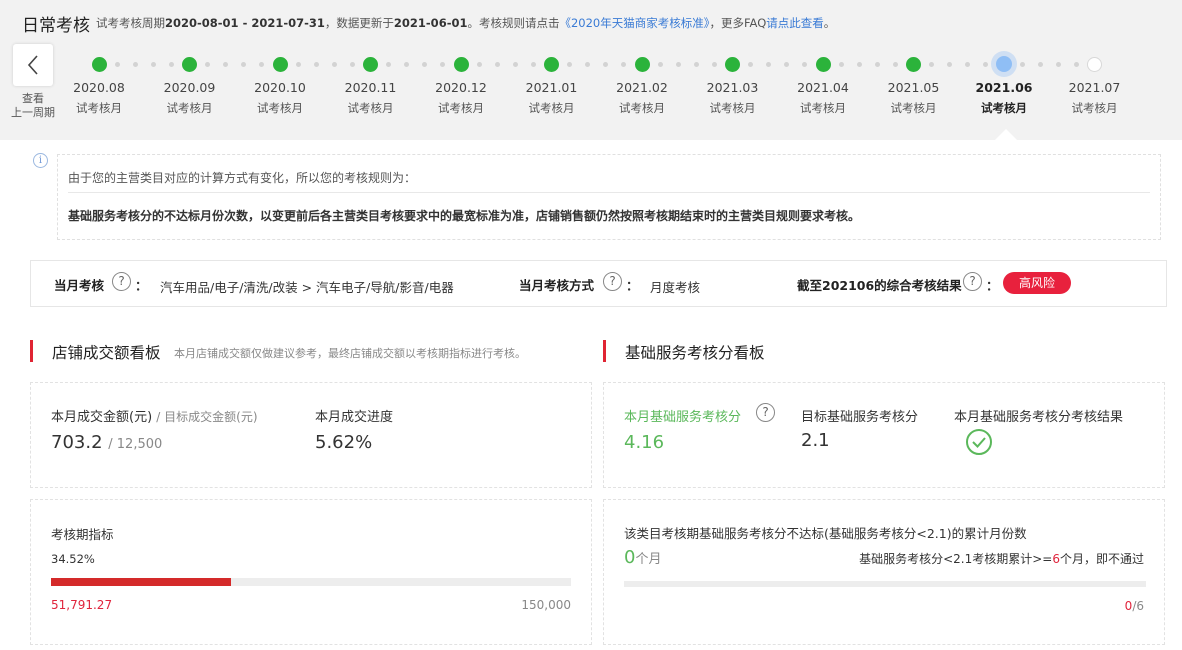  What do you see at coordinates (885, 584) in the screenshot?
I see `fail-progress-bar` at bounding box center [885, 584].